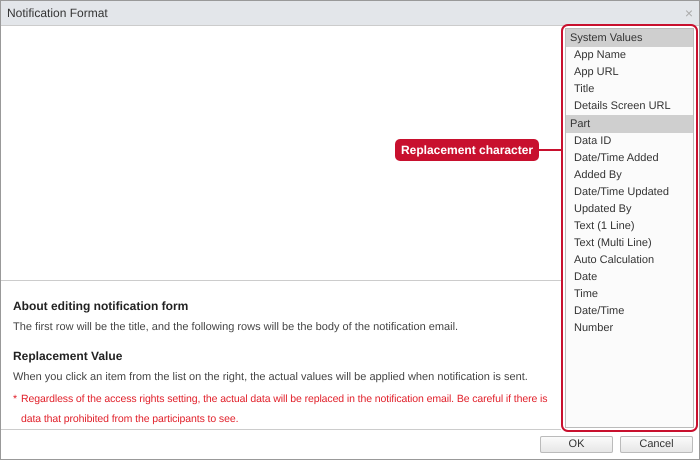 The height and width of the screenshot is (460, 700). What do you see at coordinates (629, 72) in the screenshot?
I see `list-item: App URL` at bounding box center [629, 72].